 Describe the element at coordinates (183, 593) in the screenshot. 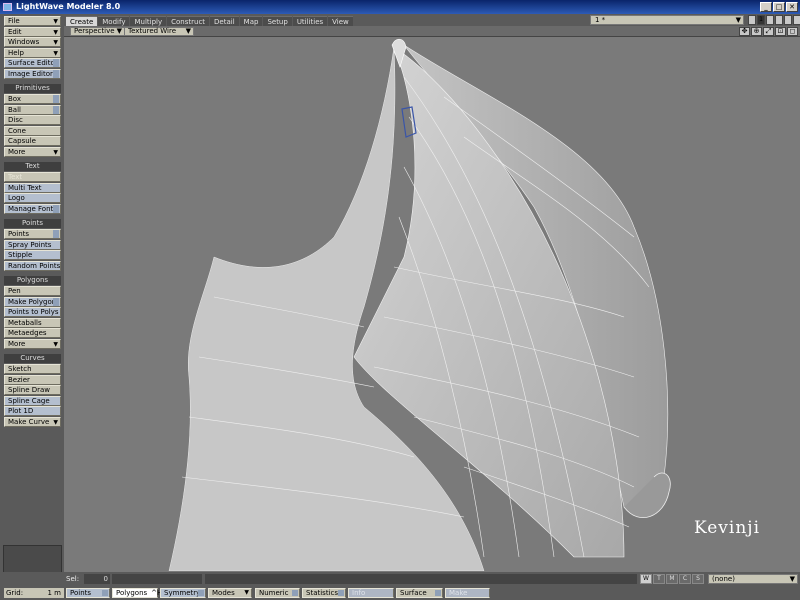

I see `symmetry-button: Symmetry` at that location.